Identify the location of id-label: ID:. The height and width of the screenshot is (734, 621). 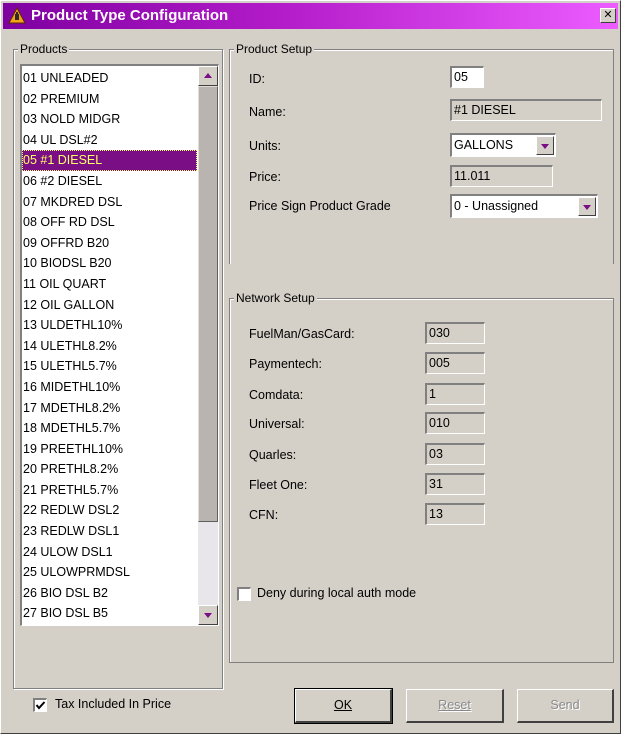
(257, 79).